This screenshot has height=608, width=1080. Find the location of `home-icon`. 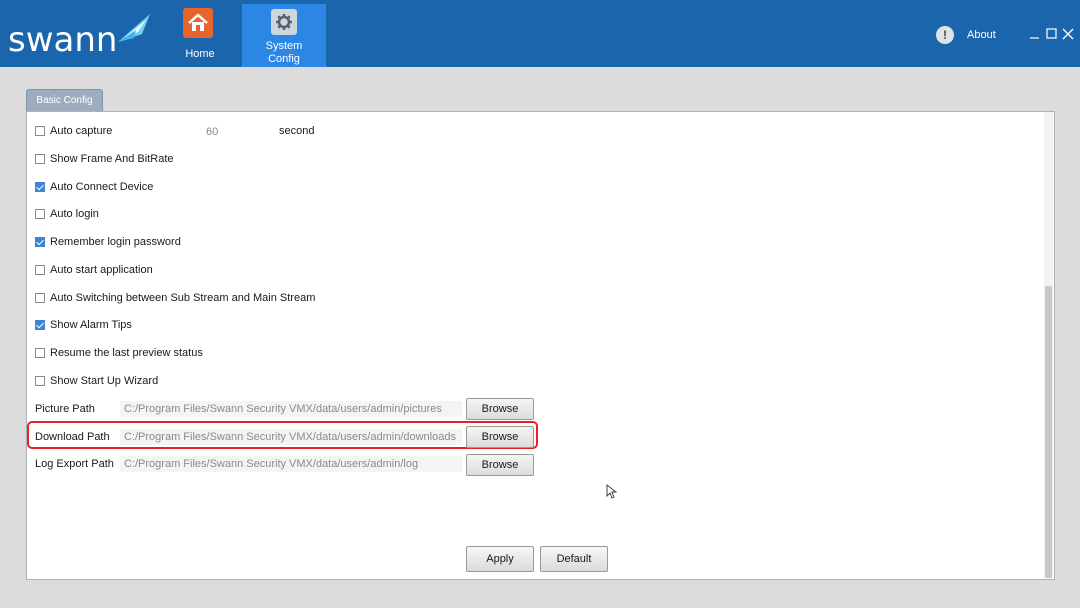

home-icon is located at coordinates (198, 23).